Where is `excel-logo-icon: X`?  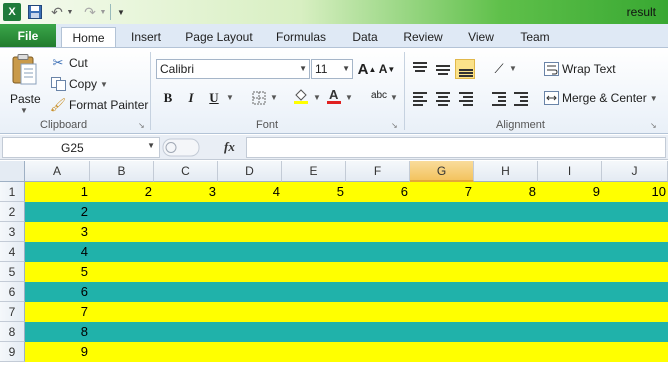 excel-logo-icon: X is located at coordinates (12, 12).